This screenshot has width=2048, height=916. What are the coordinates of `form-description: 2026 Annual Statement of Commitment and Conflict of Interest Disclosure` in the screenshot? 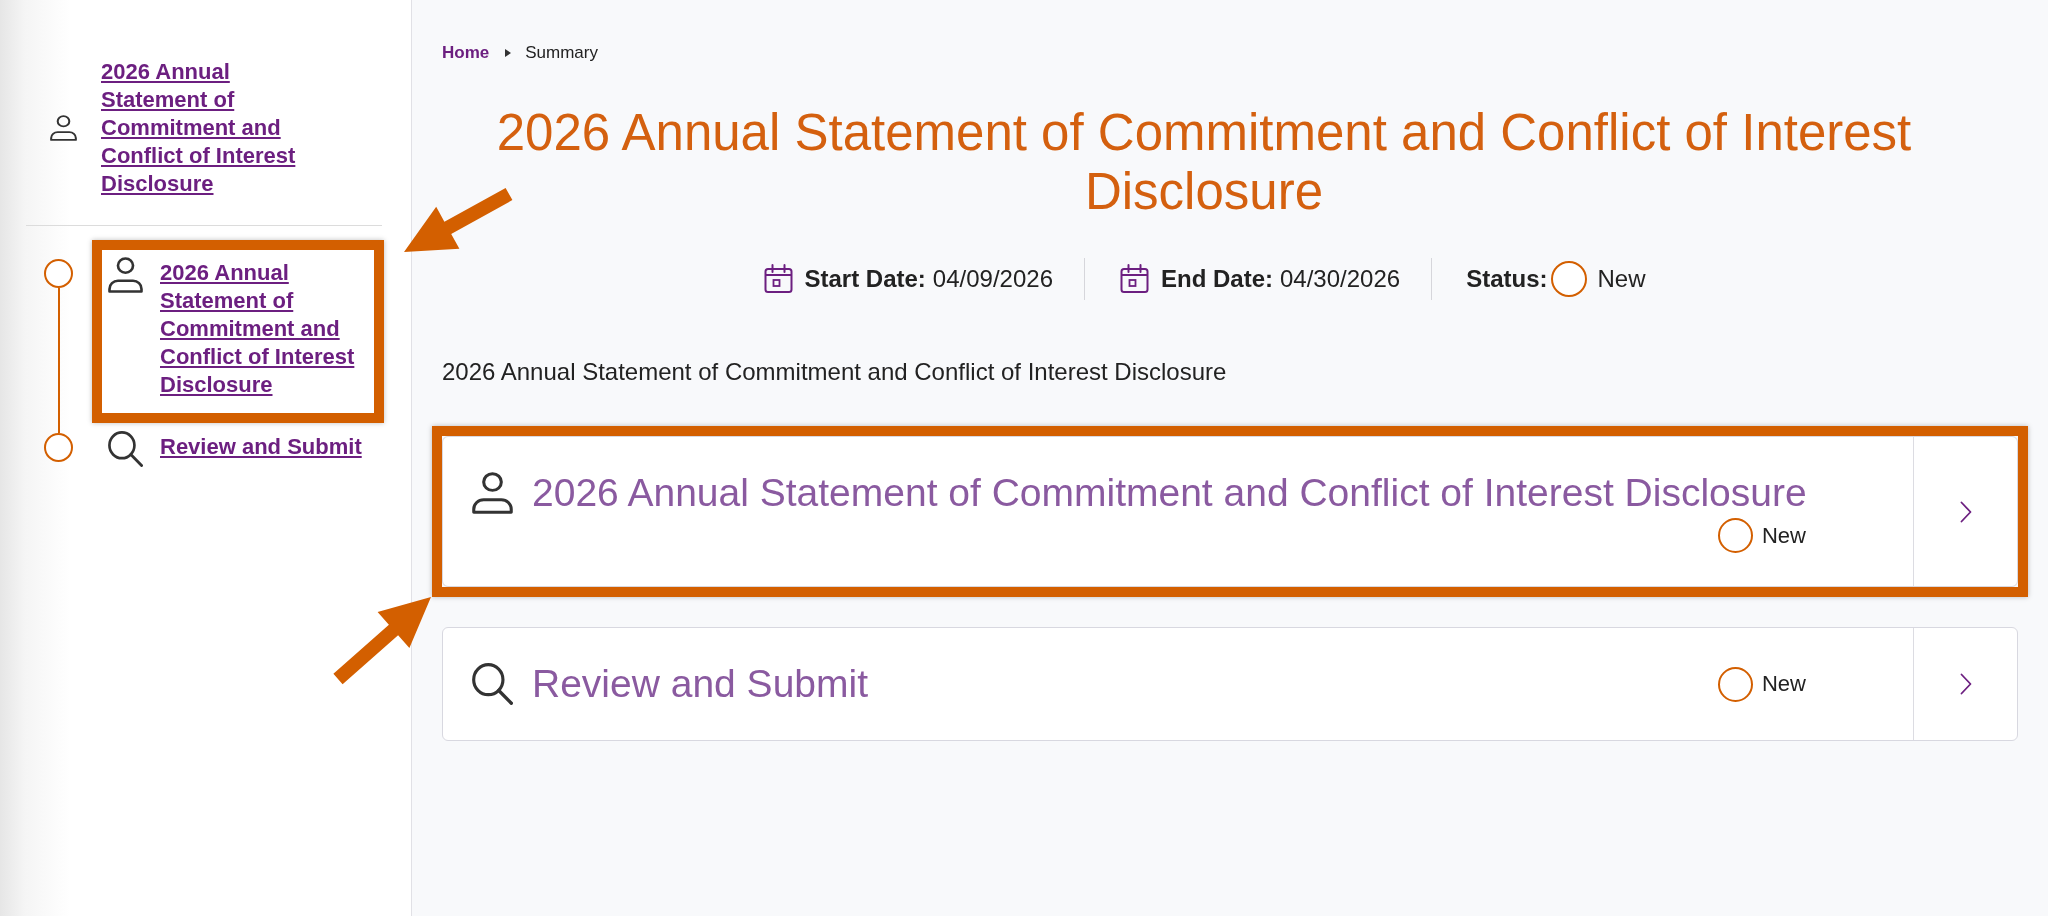 It's located at (834, 372).